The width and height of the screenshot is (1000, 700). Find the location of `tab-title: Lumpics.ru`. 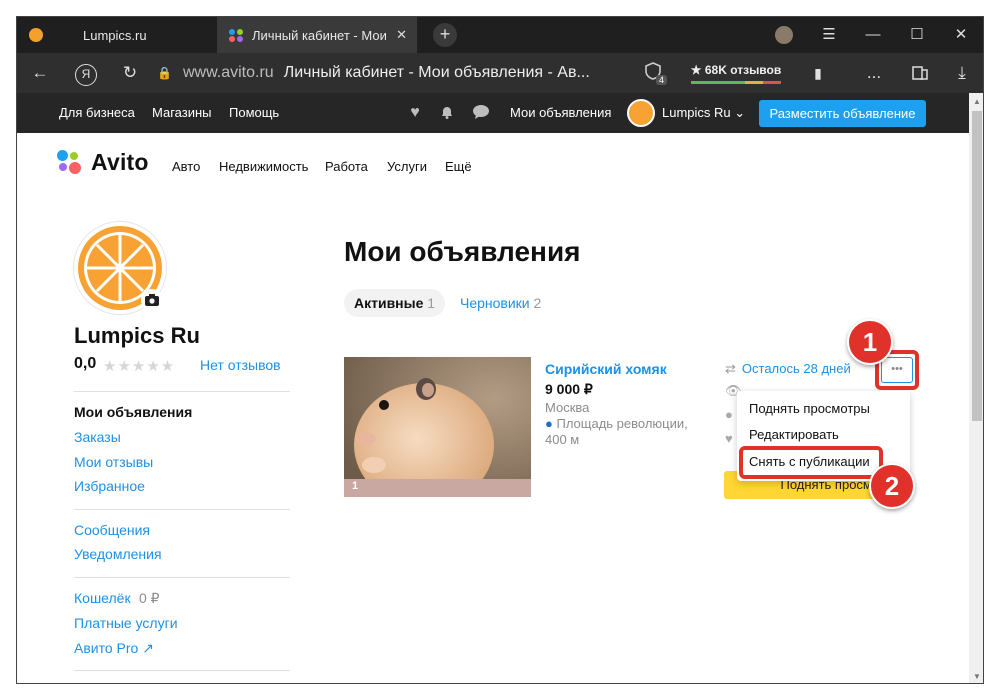

tab-title: Lumpics.ru is located at coordinates (115, 35).